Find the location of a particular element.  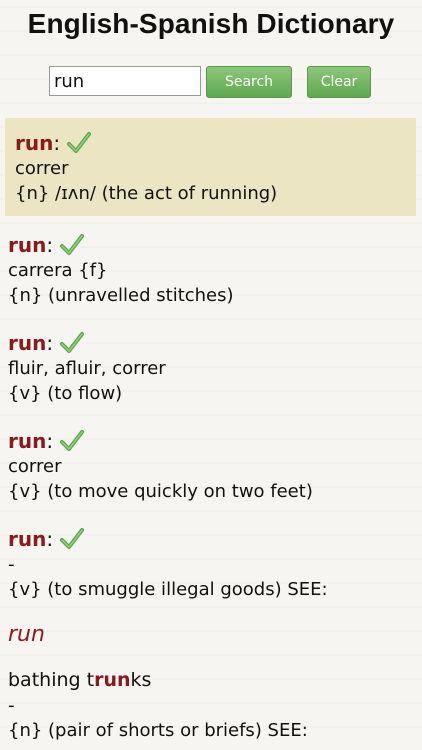

search-input is located at coordinates (125, 81).